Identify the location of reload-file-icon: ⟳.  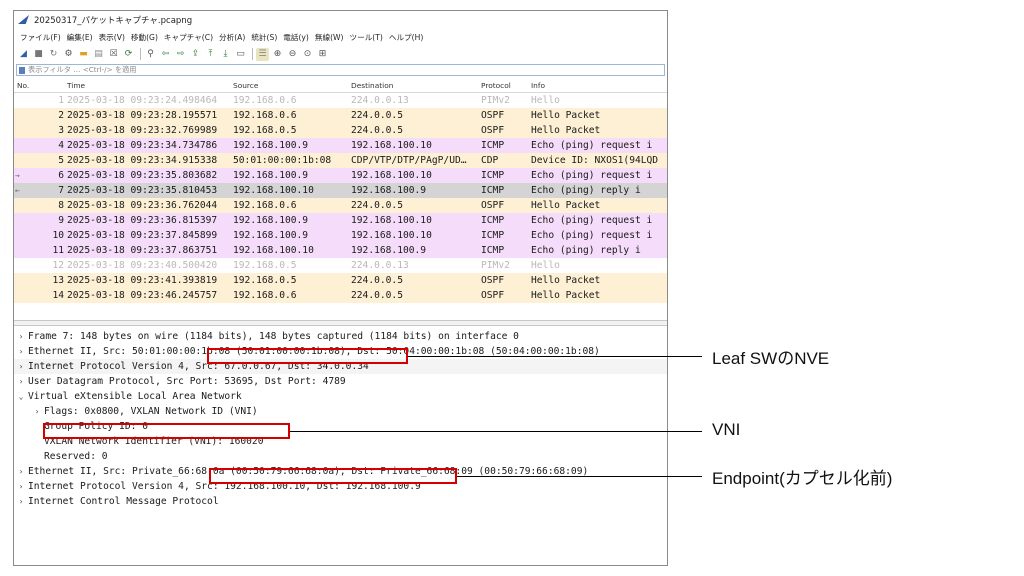
(128, 54).